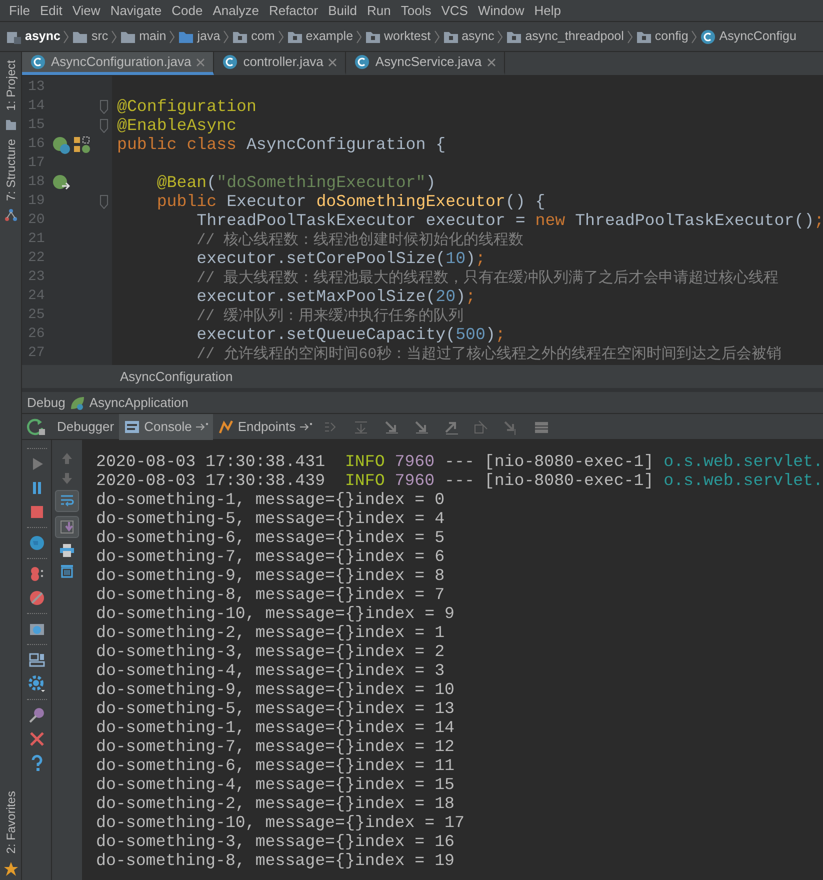 The width and height of the screenshot is (823, 880). What do you see at coordinates (10, 214) in the screenshot?
I see `structure-icon` at bounding box center [10, 214].